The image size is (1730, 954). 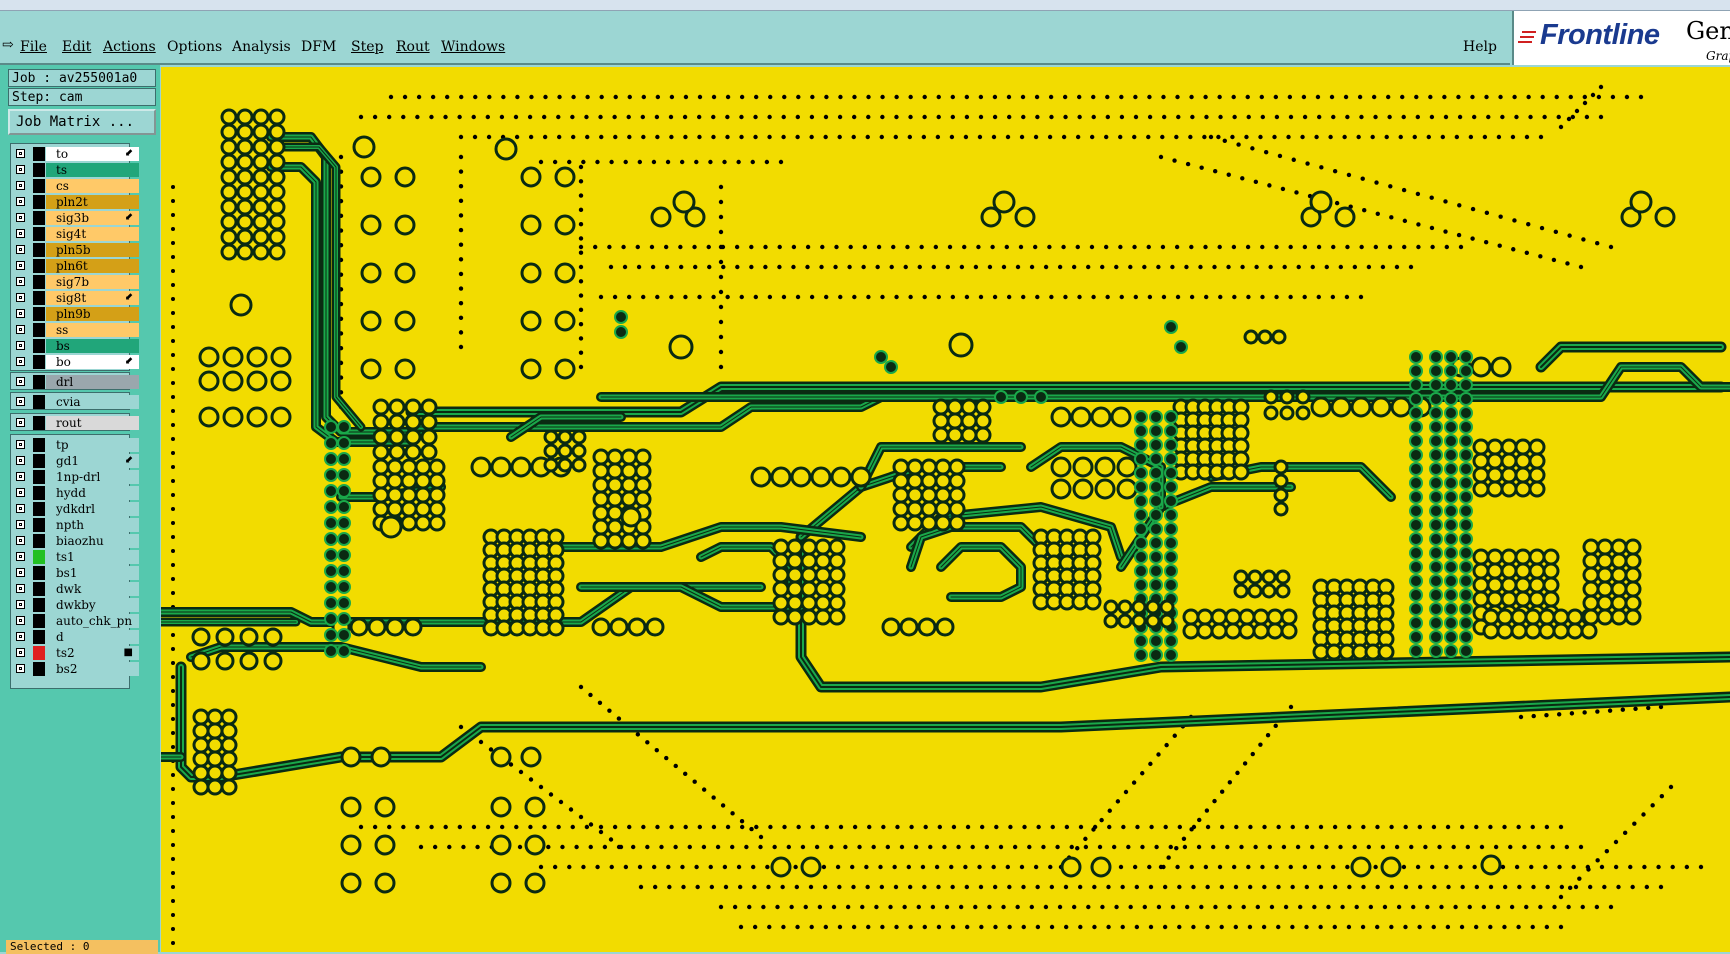 What do you see at coordinates (92, 282) in the screenshot?
I see `layer-name: sig7b` at bounding box center [92, 282].